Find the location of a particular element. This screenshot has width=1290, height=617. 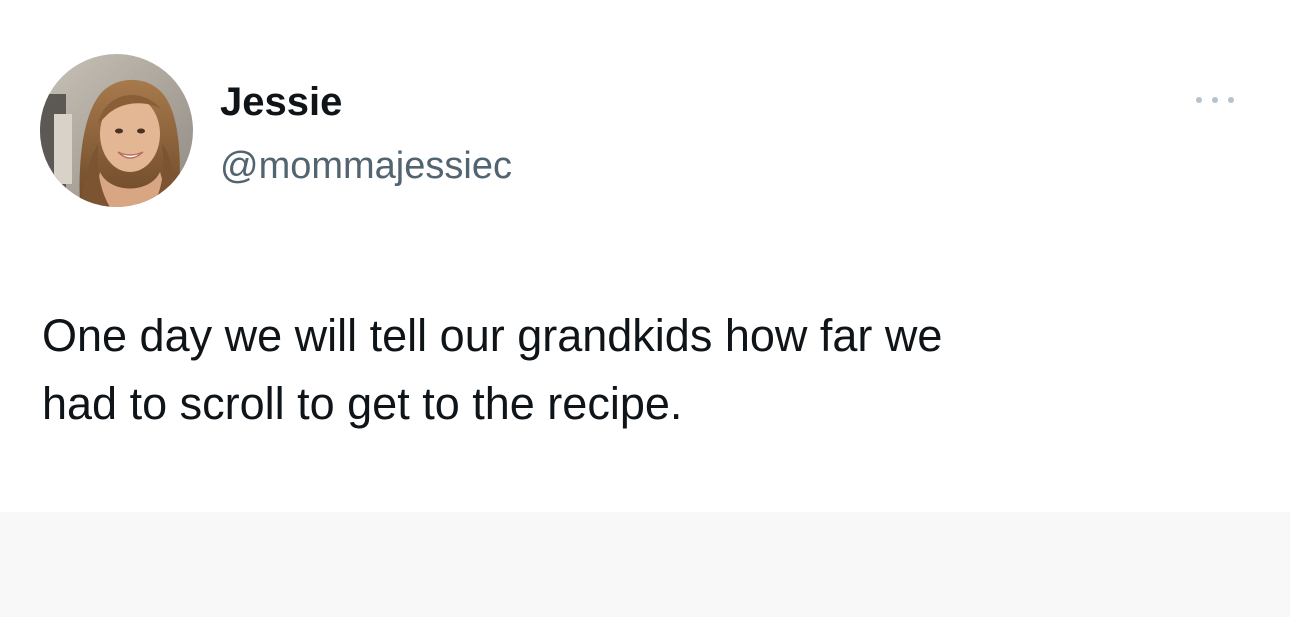

more-options-button is located at coordinates (1215, 100).